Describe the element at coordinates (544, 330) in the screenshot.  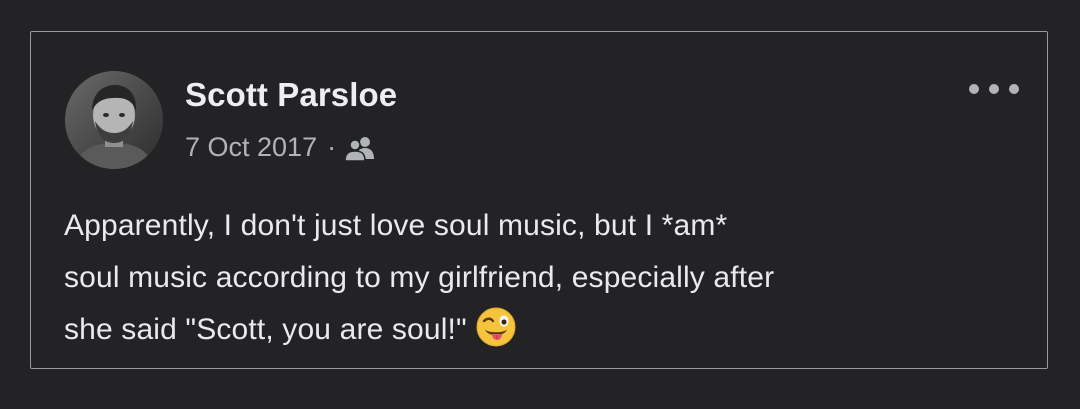
I see `post-text-line-last: she said "Scott, you are soul!"` at that location.